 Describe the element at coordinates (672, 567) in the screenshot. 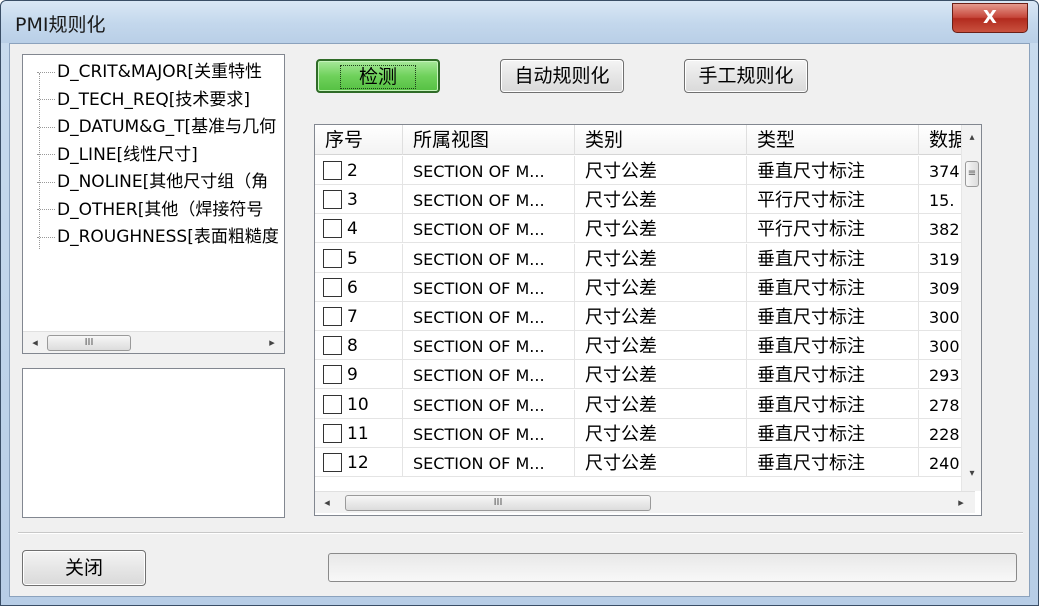

I see `progress-bar` at that location.